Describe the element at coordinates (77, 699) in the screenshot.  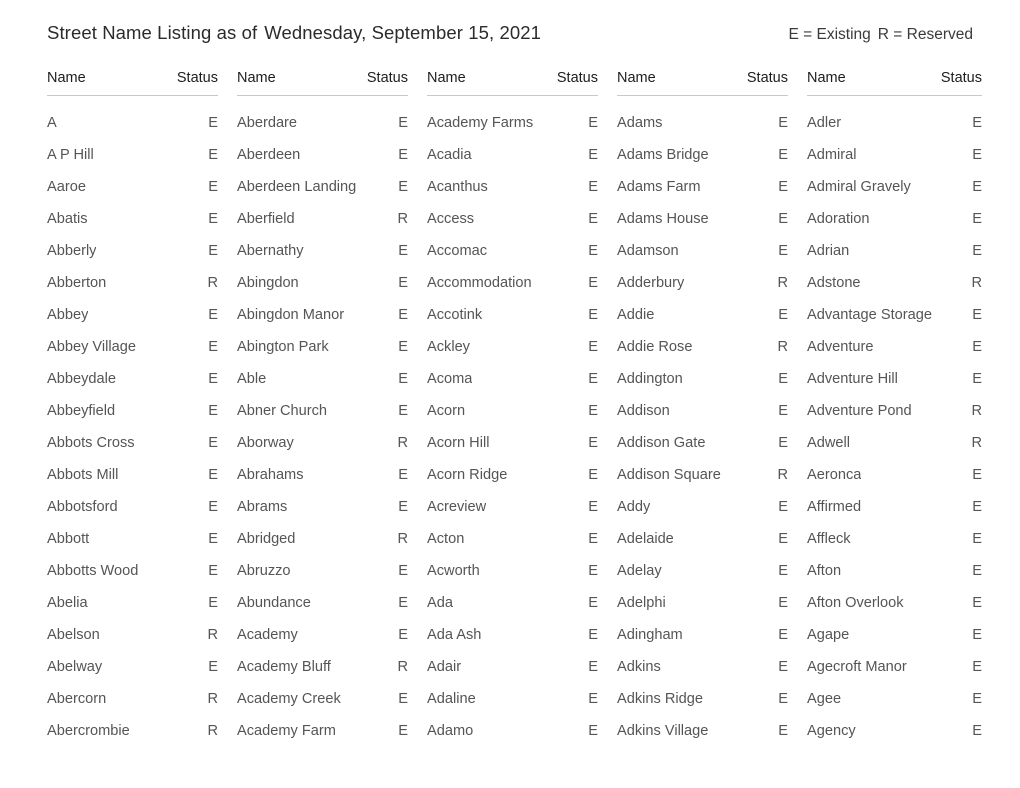
I see `street-name-cell: Abercorn` at that location.